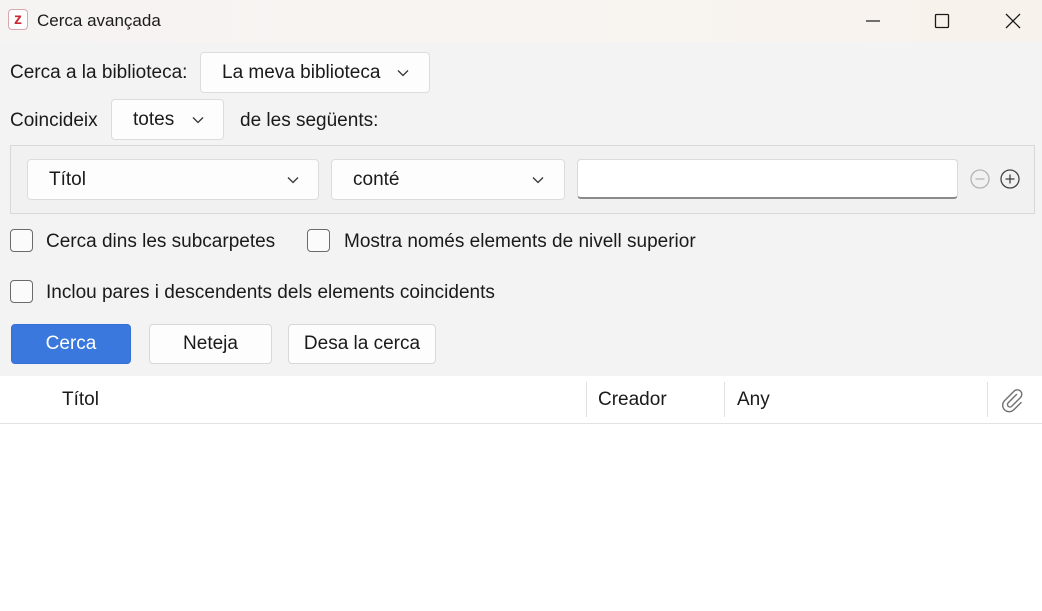 The width and height of the screenshot is (1042, 611). What do you see at coordinates (520, 241) in the screenshot?
I see `top-level-label: Mostra només elements de nivell superior` at bounding box center [520, 241].